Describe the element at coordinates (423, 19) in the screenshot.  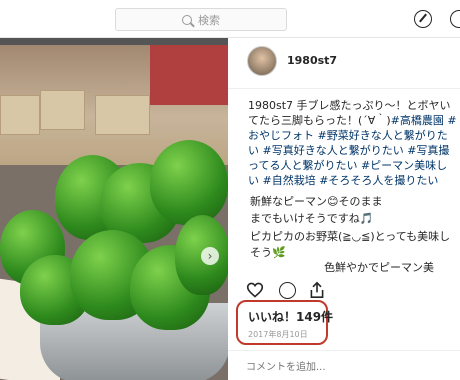
I see `compass-icon` at that location.